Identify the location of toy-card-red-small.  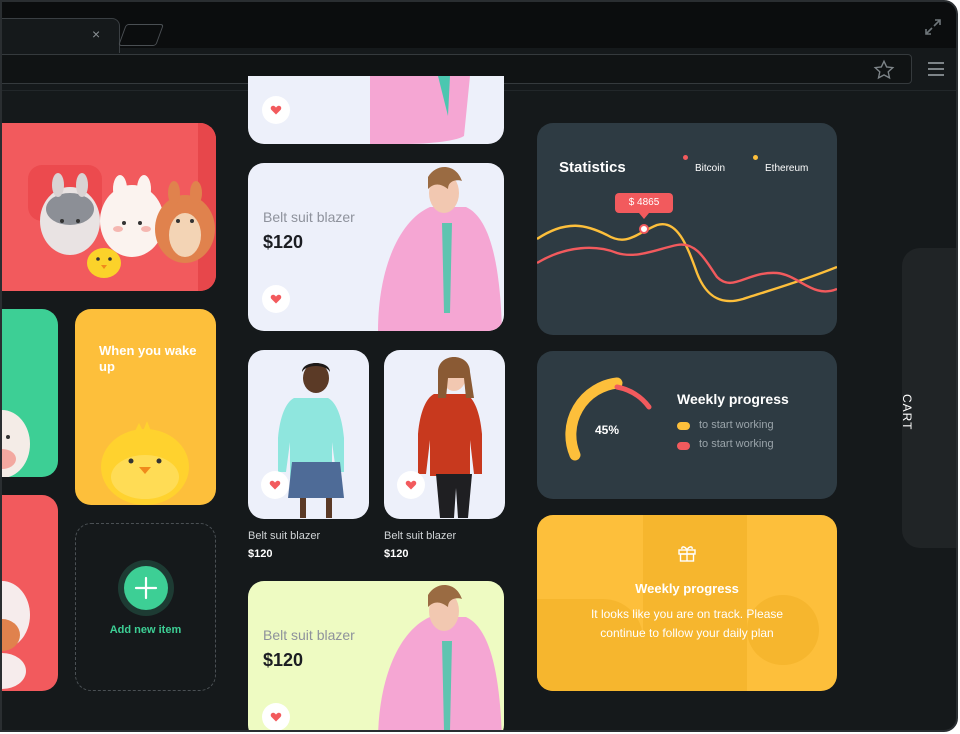
(30, 593).